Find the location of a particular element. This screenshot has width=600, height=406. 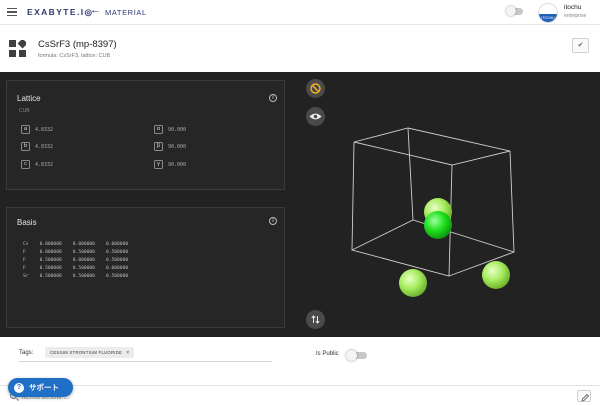

menu-icon is located at coordinates (12, 12).